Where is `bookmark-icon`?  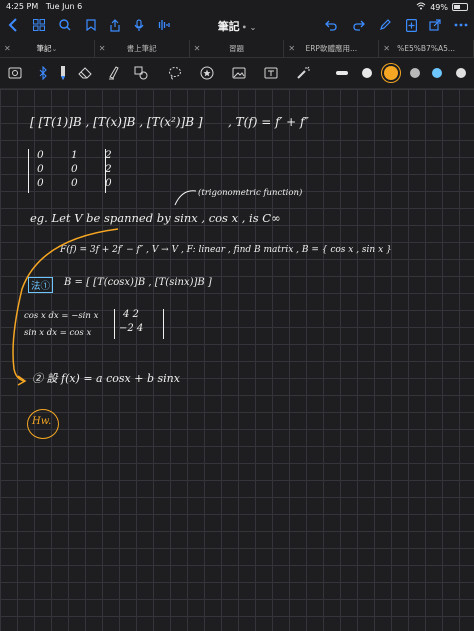 bookmark-icon is located at coordinates (91, 25).